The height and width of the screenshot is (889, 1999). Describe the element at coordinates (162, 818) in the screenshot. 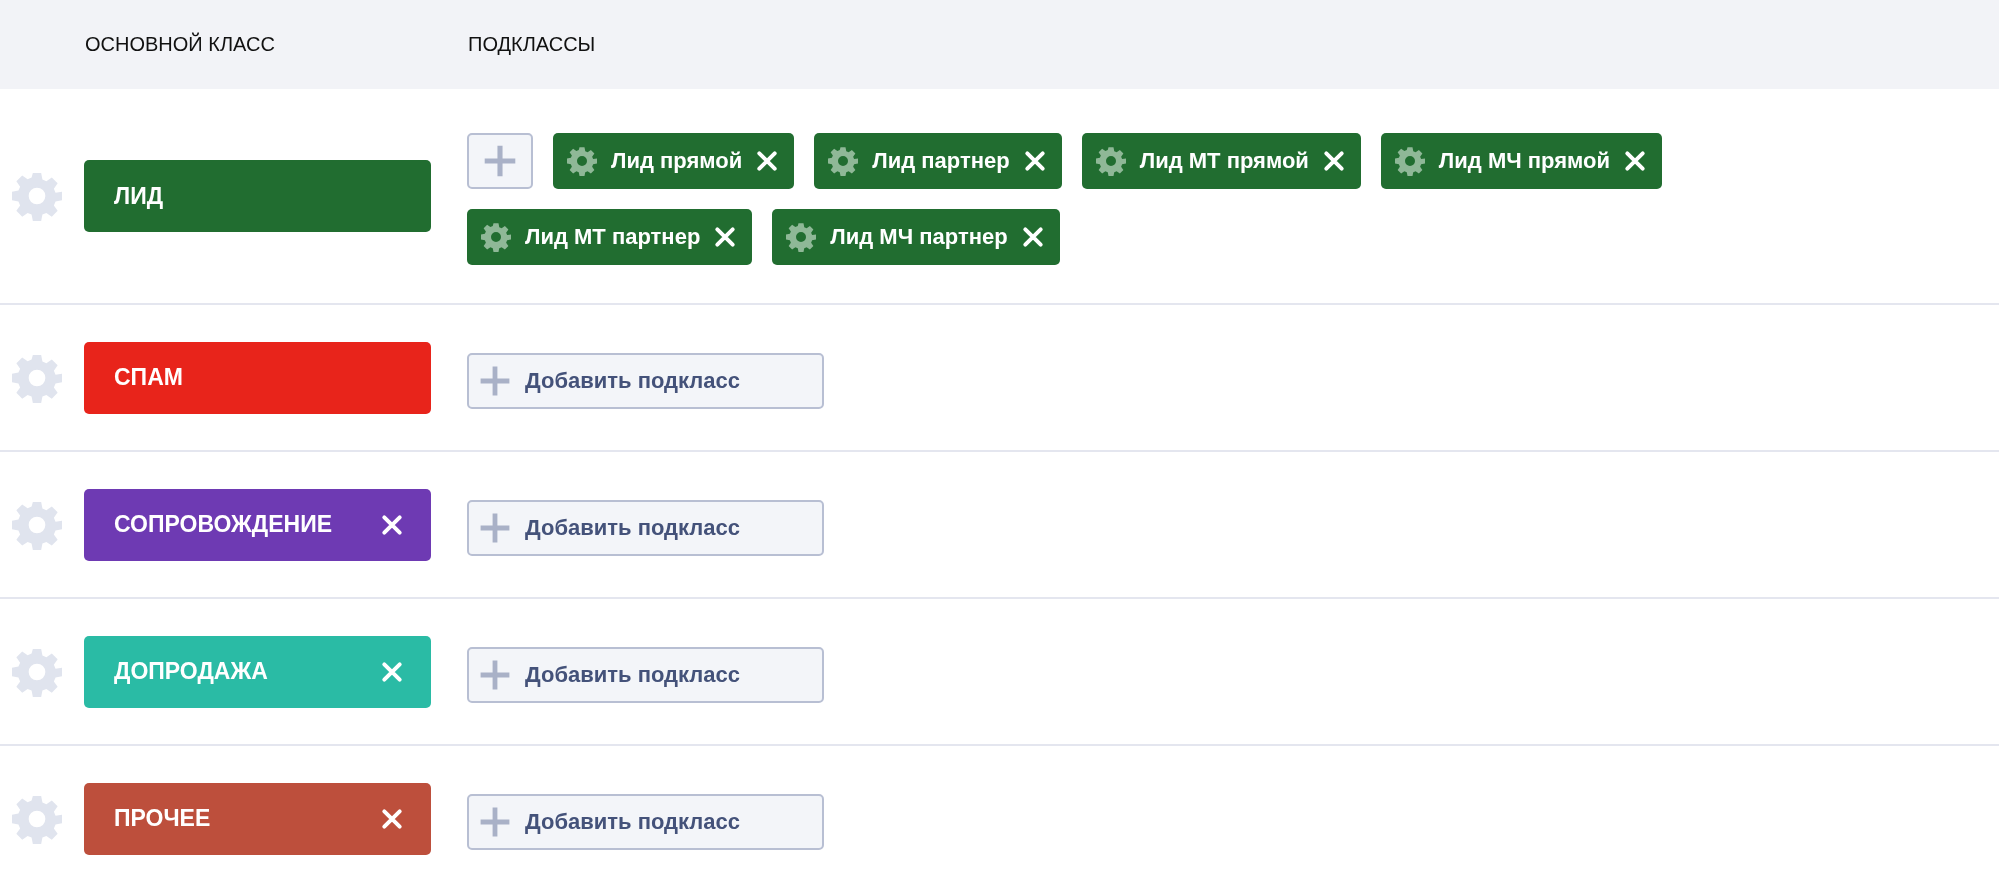

I see `class-label: ПРОЧЕЕ` at that location.